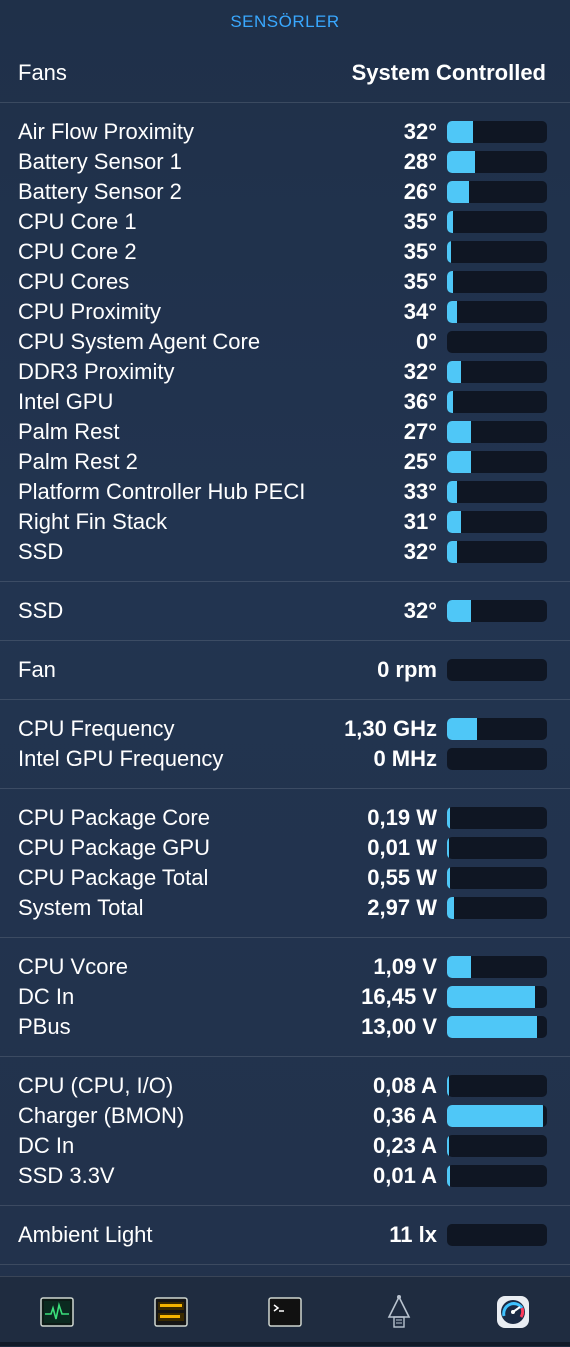  Describe the element at coordinates (420, 281) in the screenshot. I see `sensor-value: 35°` at that location.